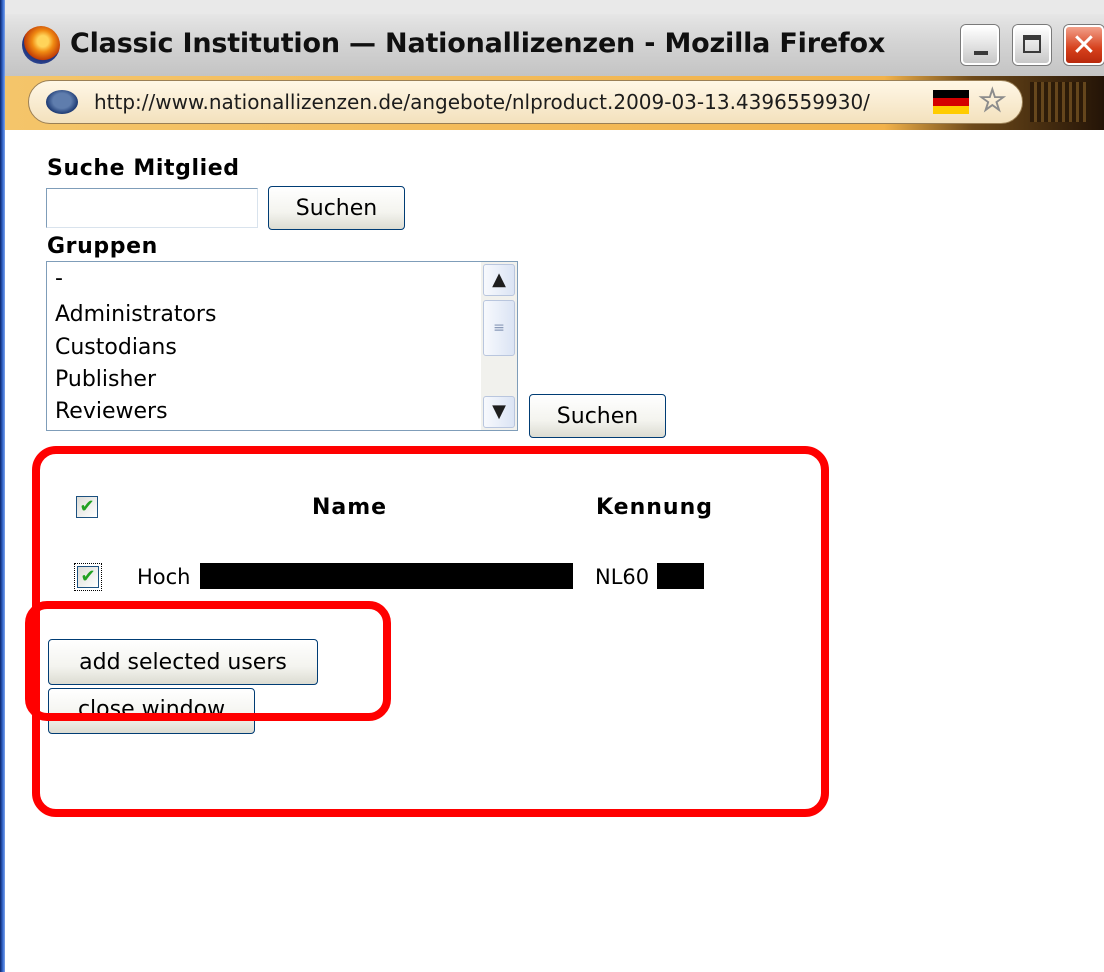  Describe the element at coordinates (552, 7) in the screenshot. I see `window-top-edge` at that location.